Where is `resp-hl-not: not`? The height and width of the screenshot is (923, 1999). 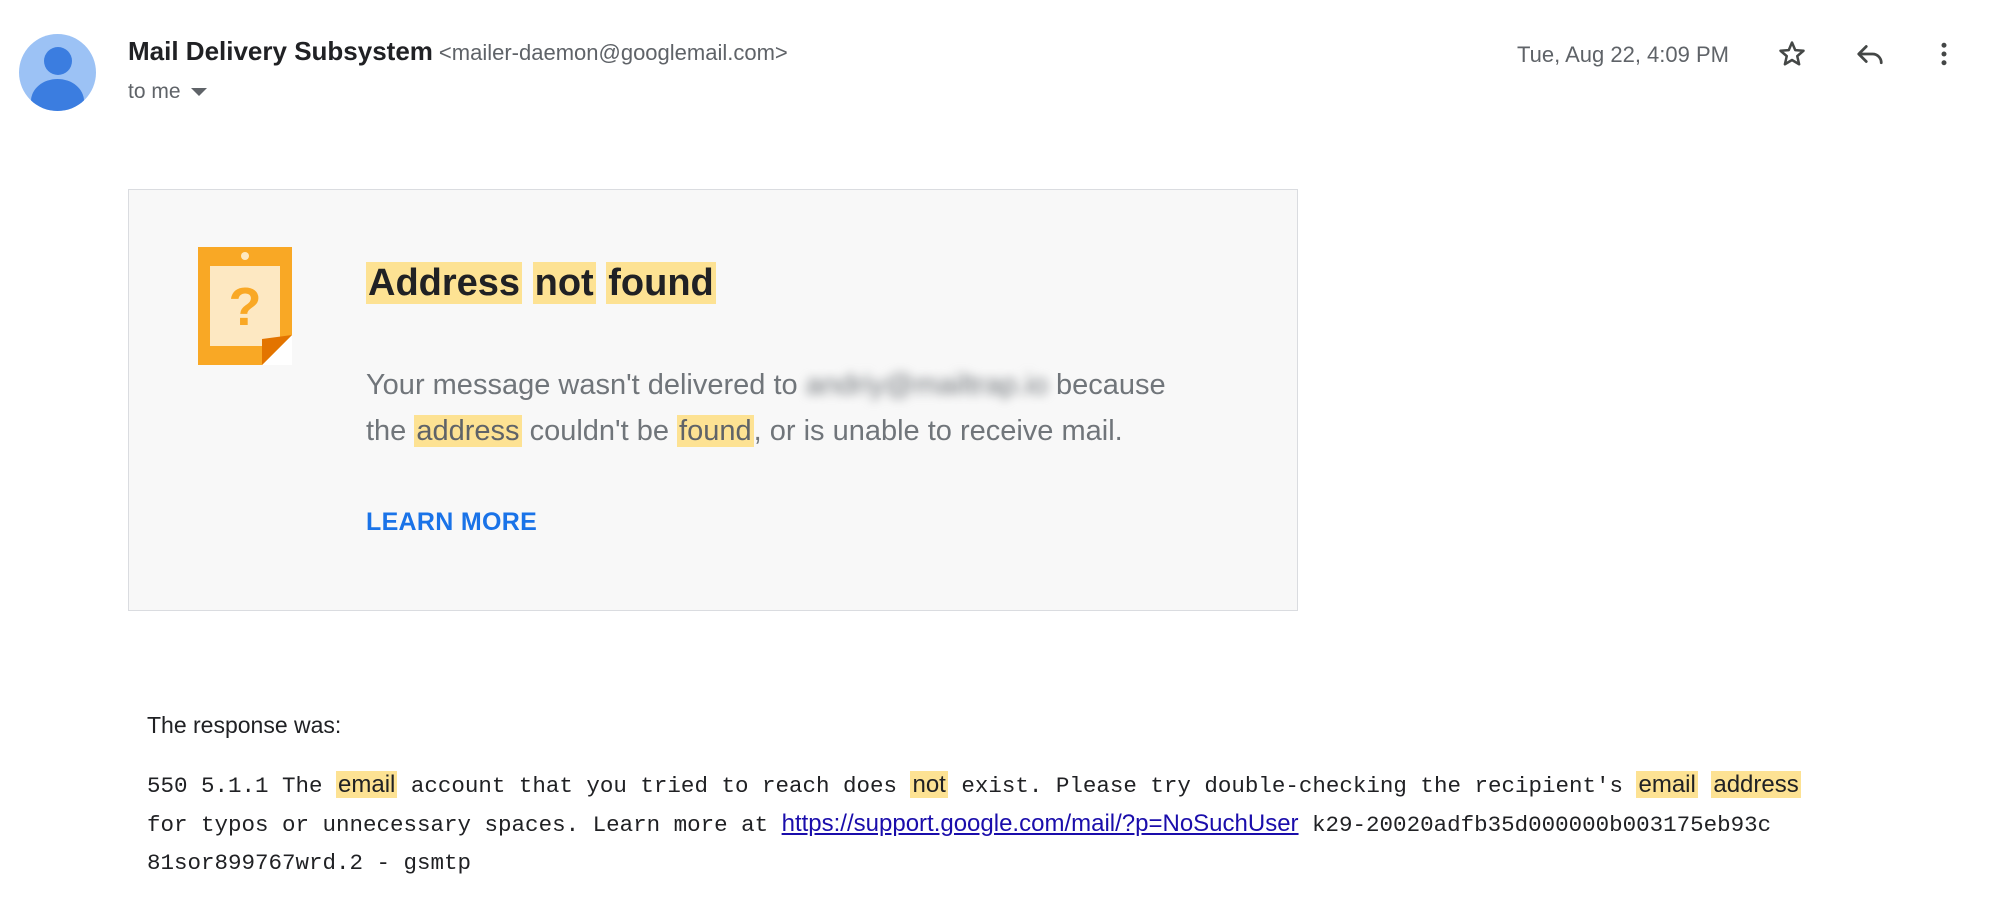 resp-hl-not: not is located at coordinates (929, 784).